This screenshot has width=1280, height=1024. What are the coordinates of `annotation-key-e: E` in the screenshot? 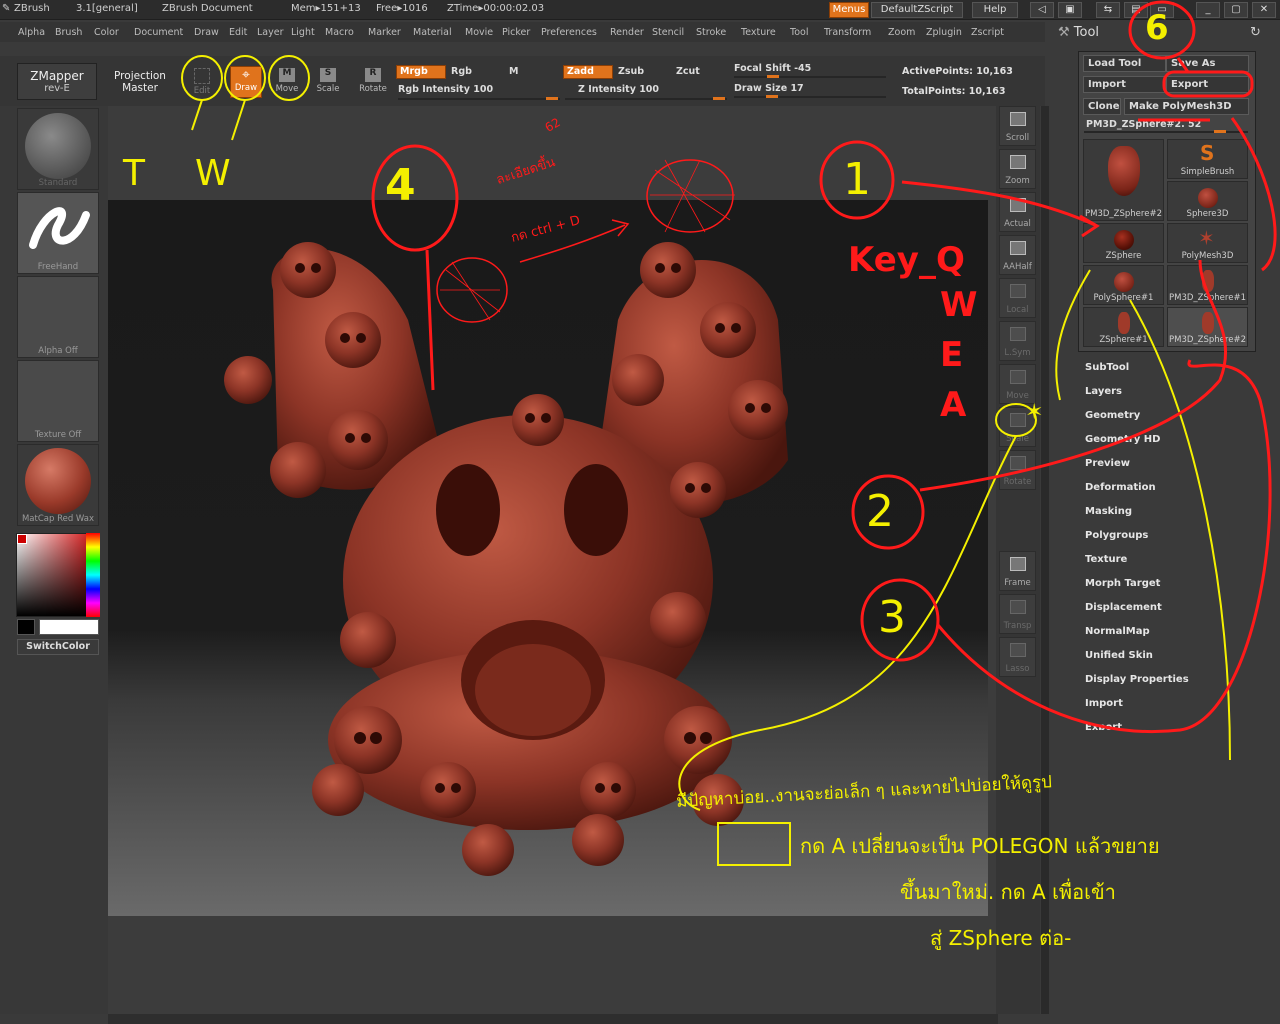 It's located at (952, 355).